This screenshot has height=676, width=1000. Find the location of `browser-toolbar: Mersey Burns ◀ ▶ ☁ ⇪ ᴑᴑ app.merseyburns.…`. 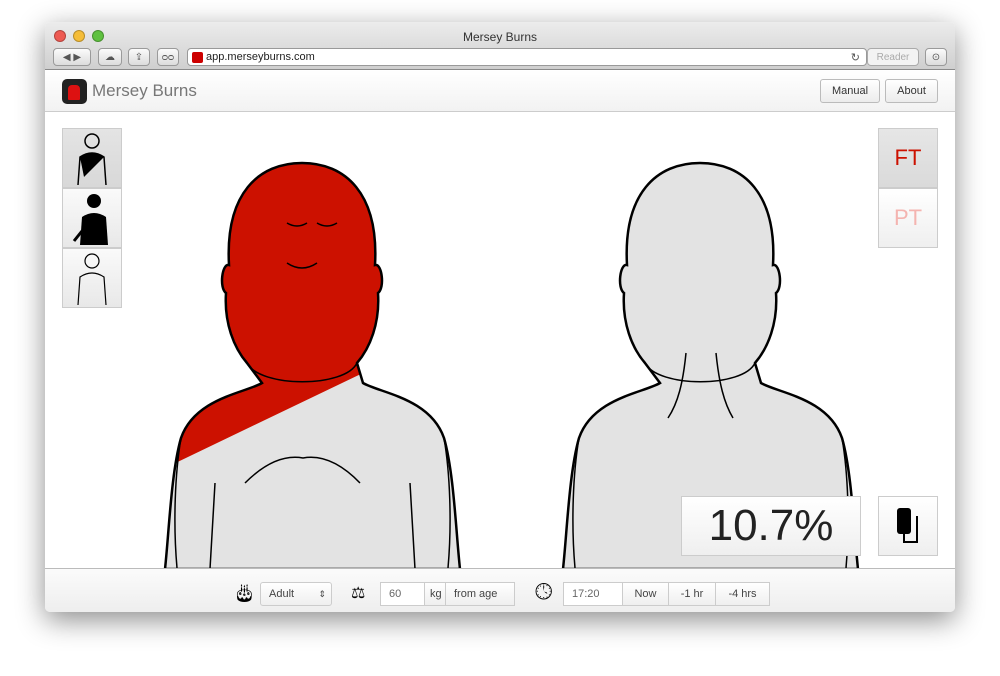

browser-toolbar: Mersey Burns ◀ ▶ ☁ ⇪ ᴑᴑ app.merseyburns.… is located at coordinates (500, 46).